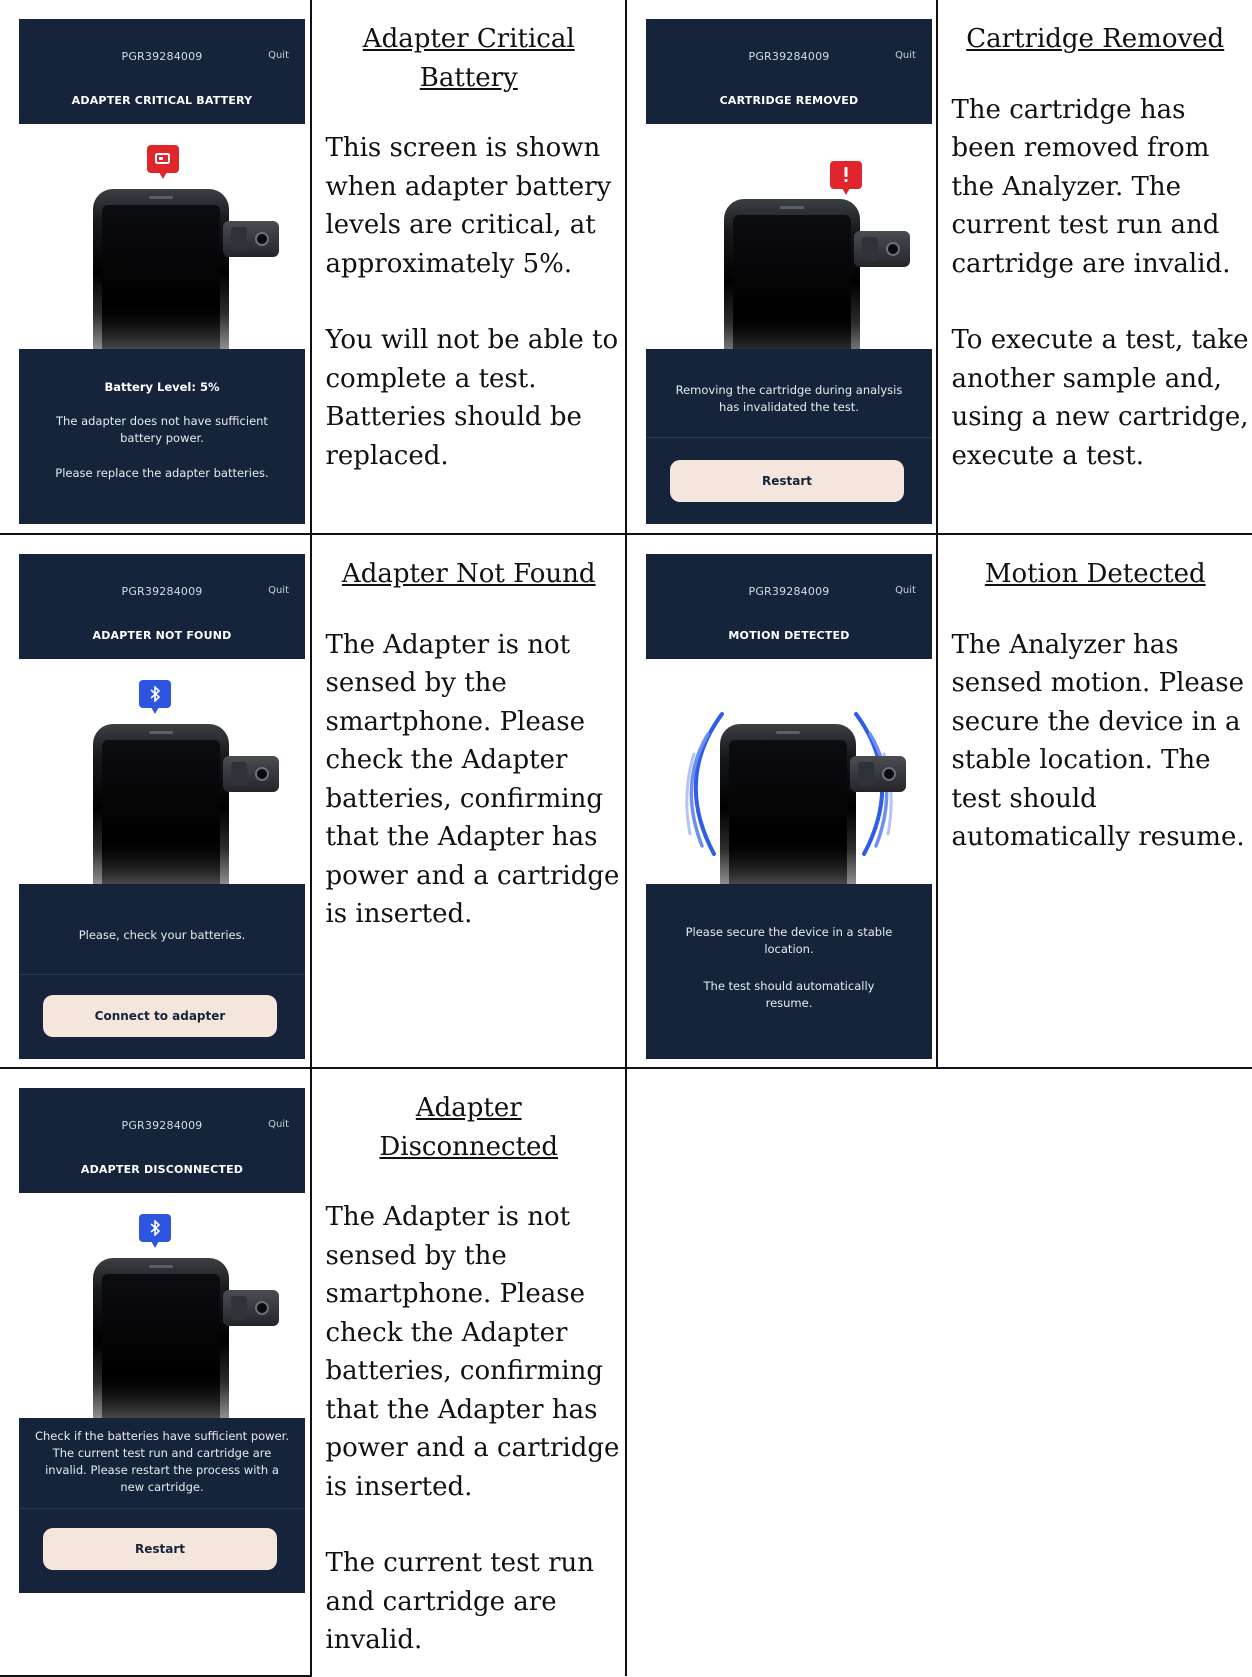 The height and width of the screenshot is (1677, 1252). I want to click on status-message: The test should automatically resume., so click(789, 994).